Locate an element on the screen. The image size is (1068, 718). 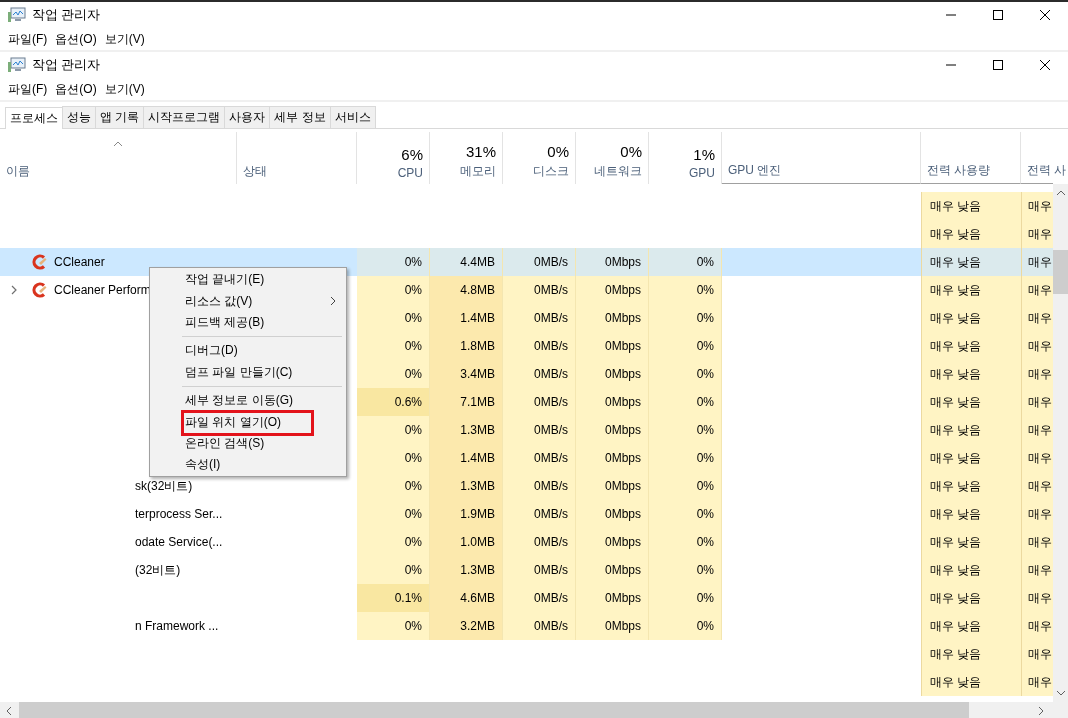
tab: 서비스 is located at coordinates (352, 117).